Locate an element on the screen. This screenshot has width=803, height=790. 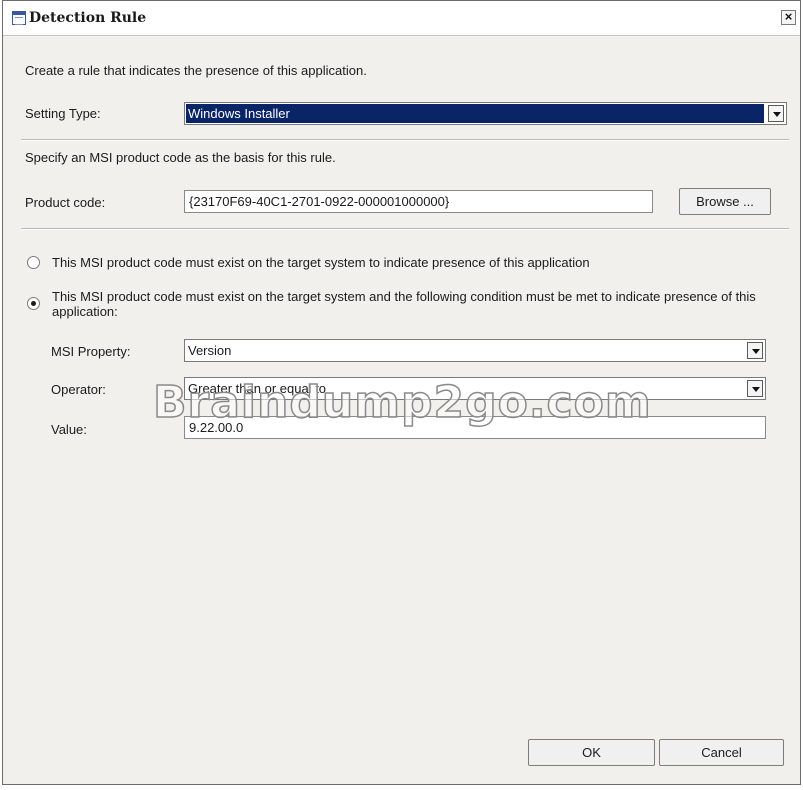
dialog-icon is located at coordinates (19, 18).